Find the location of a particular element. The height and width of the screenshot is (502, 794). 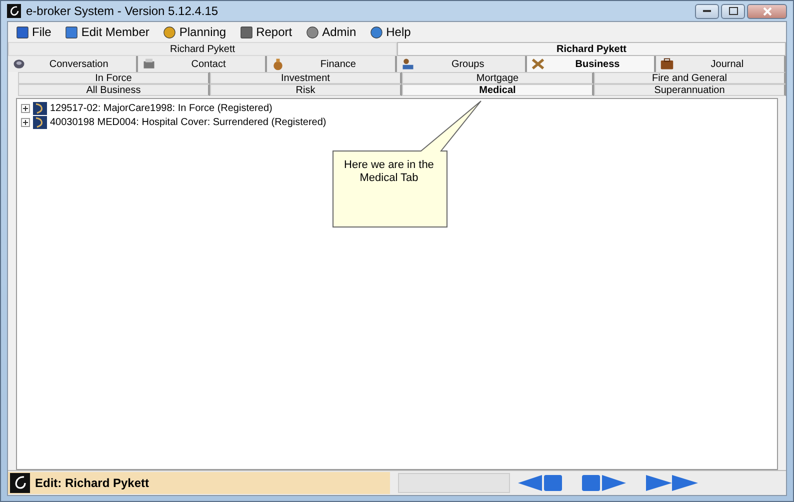

sub-tab: Superannuation is located at coordinates (690, 90).